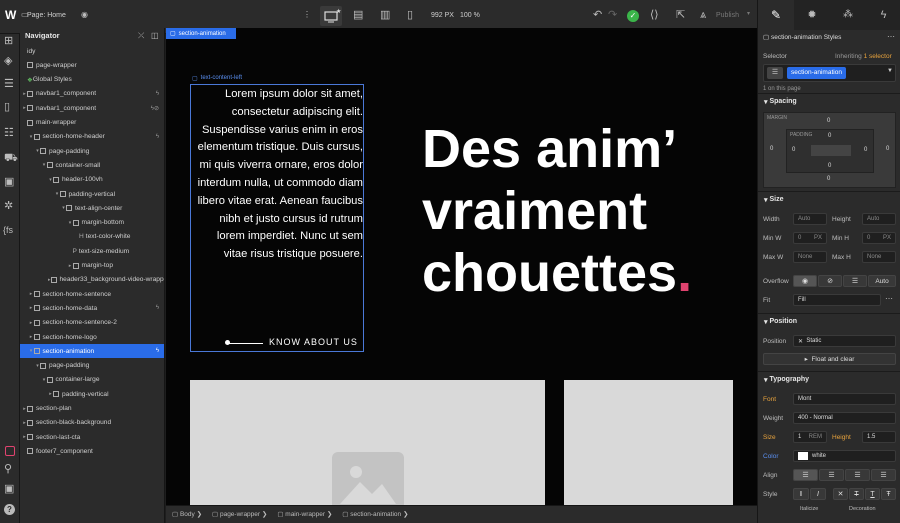 The image size is (900, 523). What do you see at coordinates (92, 94) in the screenshot?
I see `navigator-item: ▸ navbar1_component ϟ` at bounding box center [92, 94].